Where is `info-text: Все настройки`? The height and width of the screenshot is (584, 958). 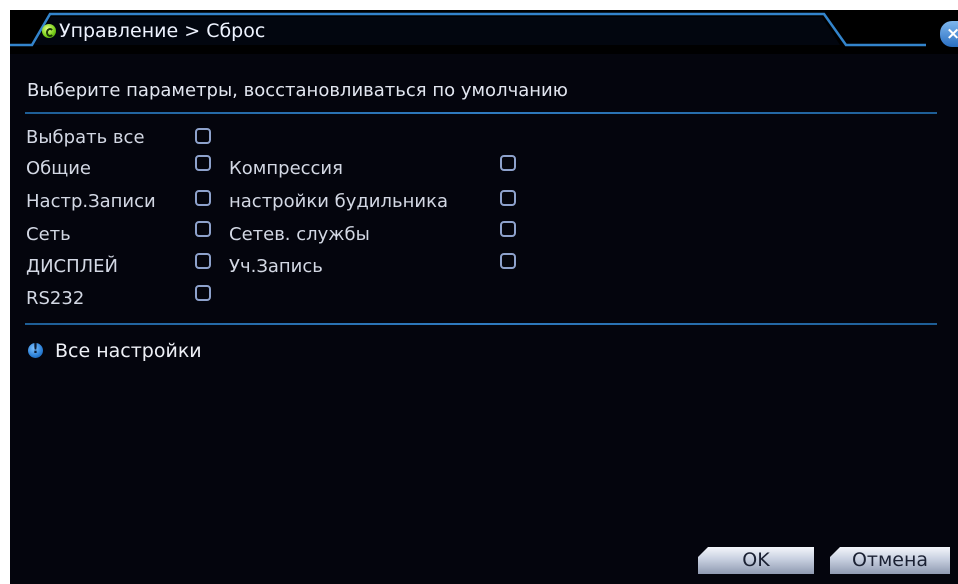 info-text: Все настройки is located at coordinates (128, 351).